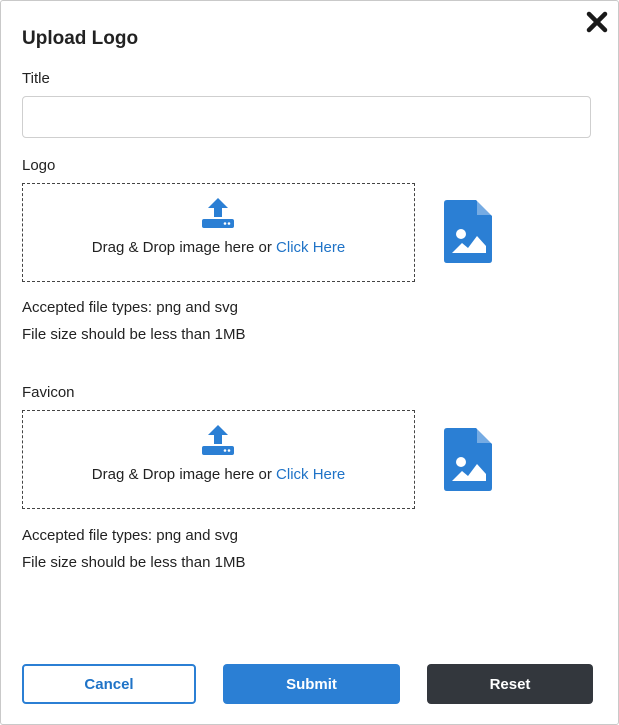 This screenshot has width=619, height=725. What do you see at coordinates (310, 474) in the screenshot?
I see `favicon-click-here-link: Click Here` at bounding box center [310, 474].